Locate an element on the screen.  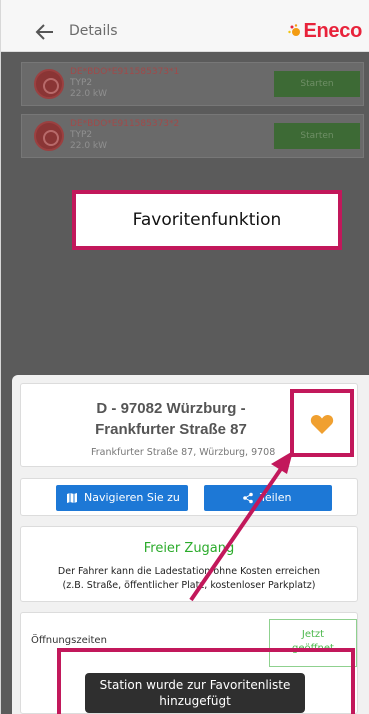
toast-line-2: hinzugefügt is located at coordinates (195, 701).